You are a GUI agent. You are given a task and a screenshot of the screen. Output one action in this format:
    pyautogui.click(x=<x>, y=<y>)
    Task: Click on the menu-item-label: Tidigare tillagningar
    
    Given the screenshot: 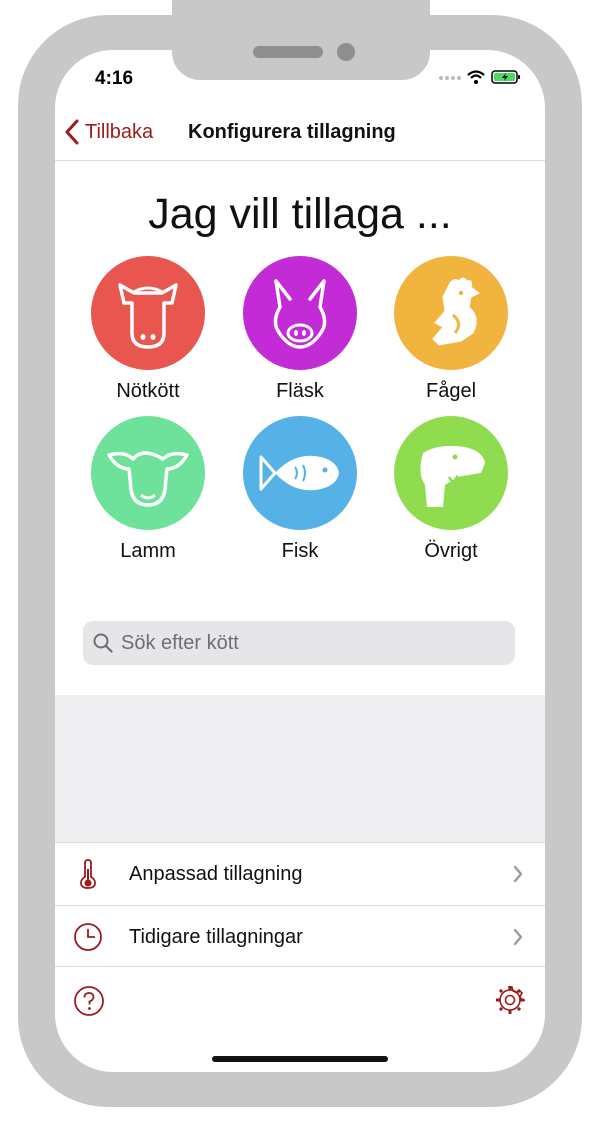 What is the action you would take?
    pyautogui.click(x=216, y=936)
    